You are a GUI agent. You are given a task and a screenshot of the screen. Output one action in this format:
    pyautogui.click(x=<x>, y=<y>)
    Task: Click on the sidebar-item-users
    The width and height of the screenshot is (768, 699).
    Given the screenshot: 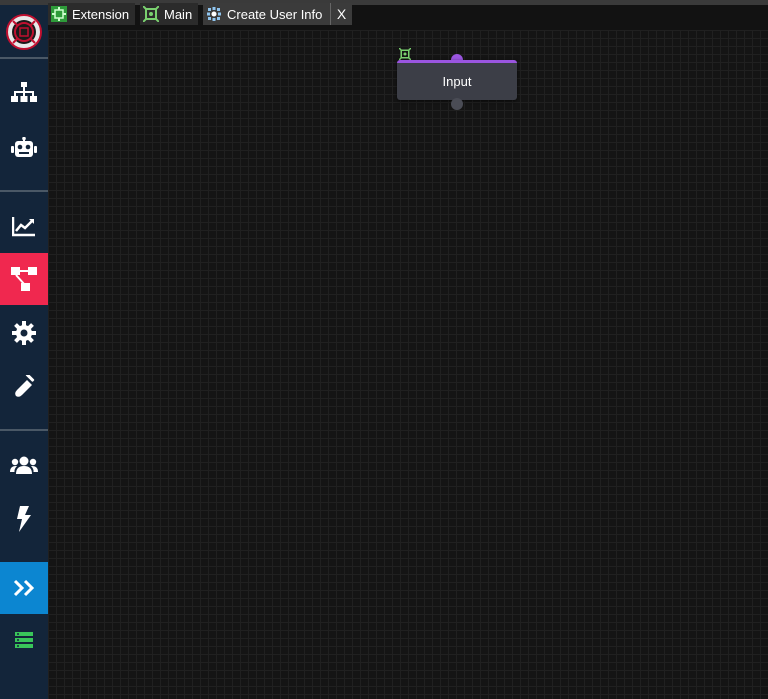 What is the action you would take?
    pyautogui.click(x=24, y=465)
    